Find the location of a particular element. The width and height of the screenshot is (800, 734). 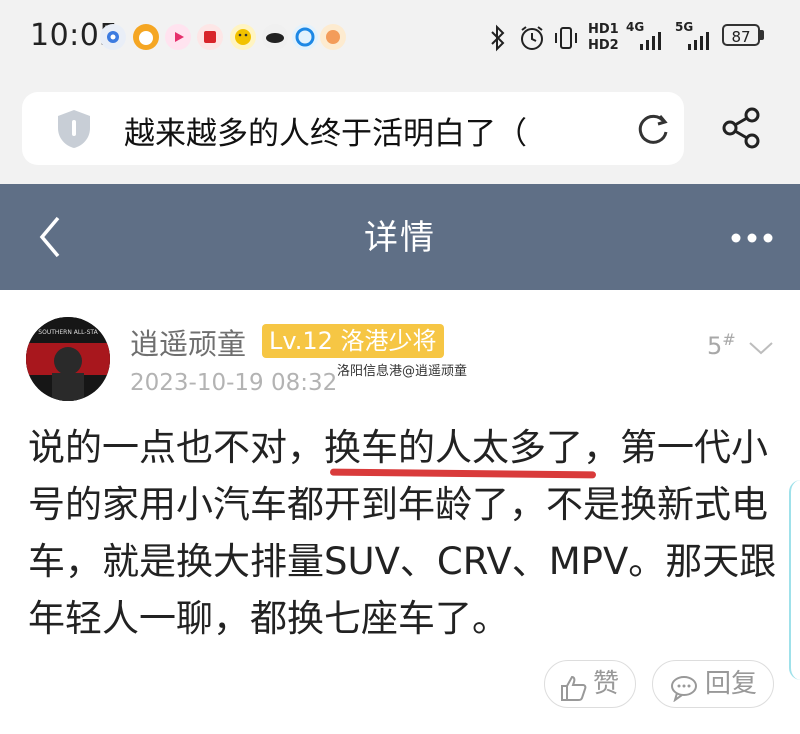

gallery-app-icon is located at coordinates (333, 37).